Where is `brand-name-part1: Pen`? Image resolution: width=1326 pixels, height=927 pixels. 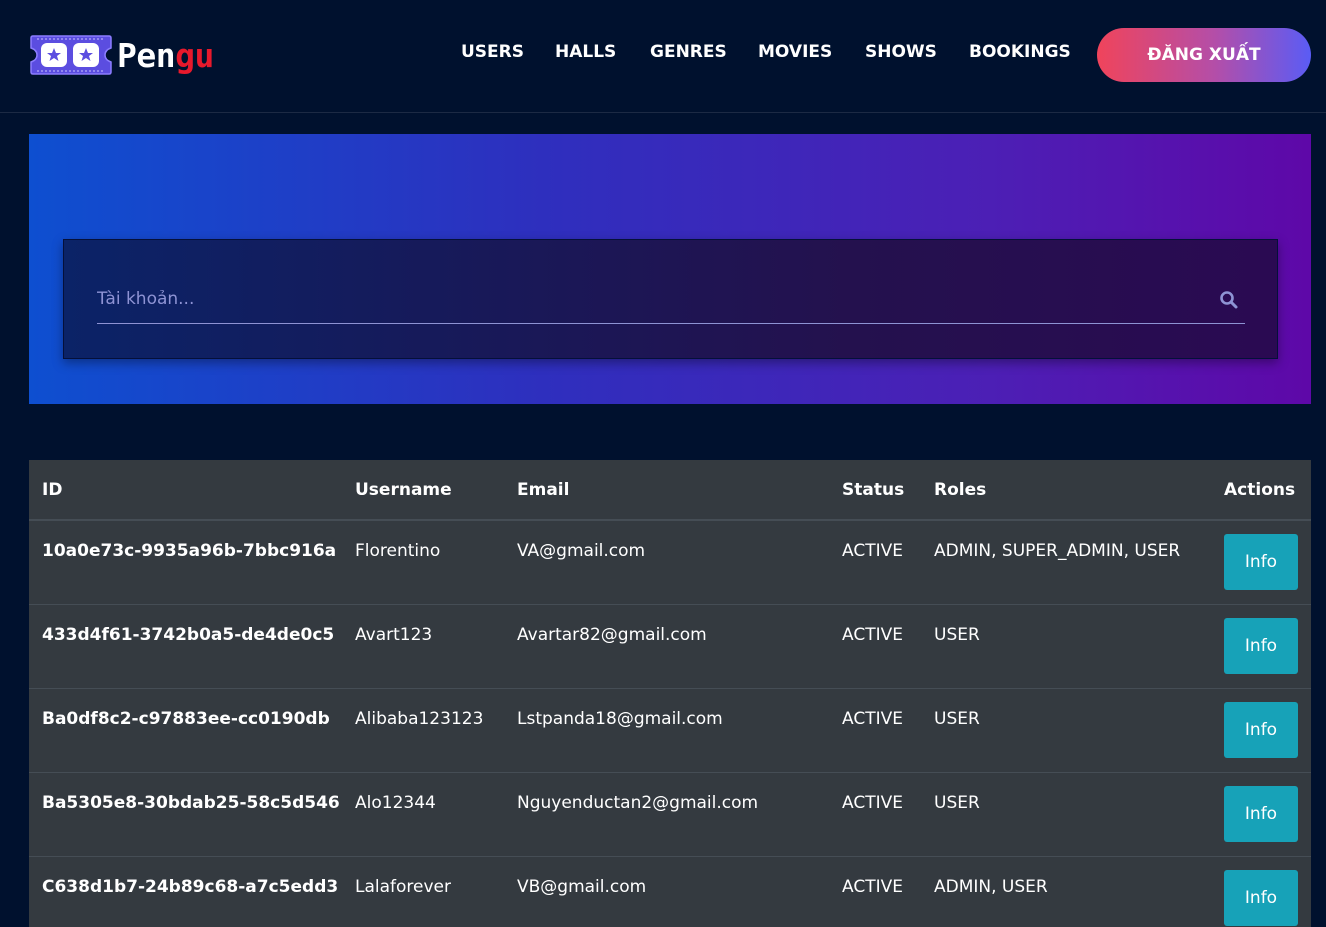 brand-name-part1: Pen is located at coordinates (146, 55).